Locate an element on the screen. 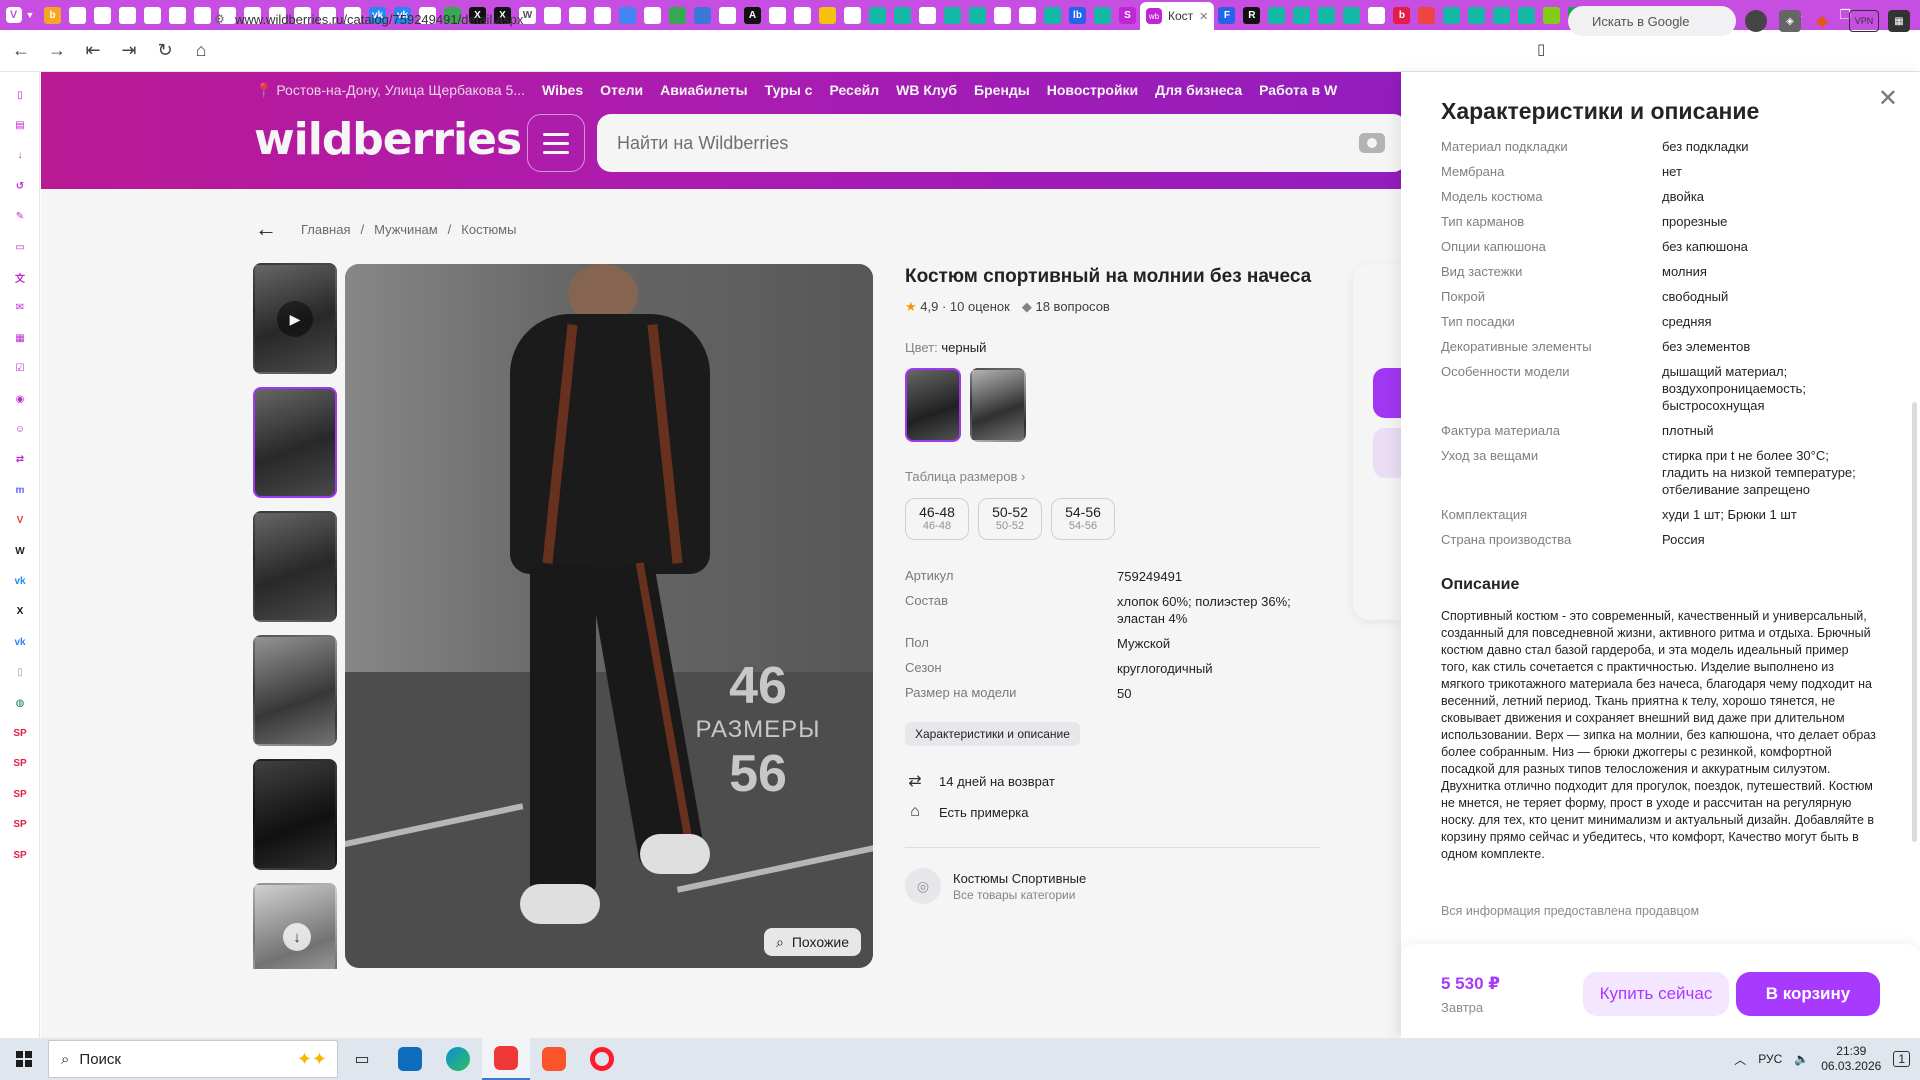  feeds-icon: ◉ is located at coordinates (20, 399).